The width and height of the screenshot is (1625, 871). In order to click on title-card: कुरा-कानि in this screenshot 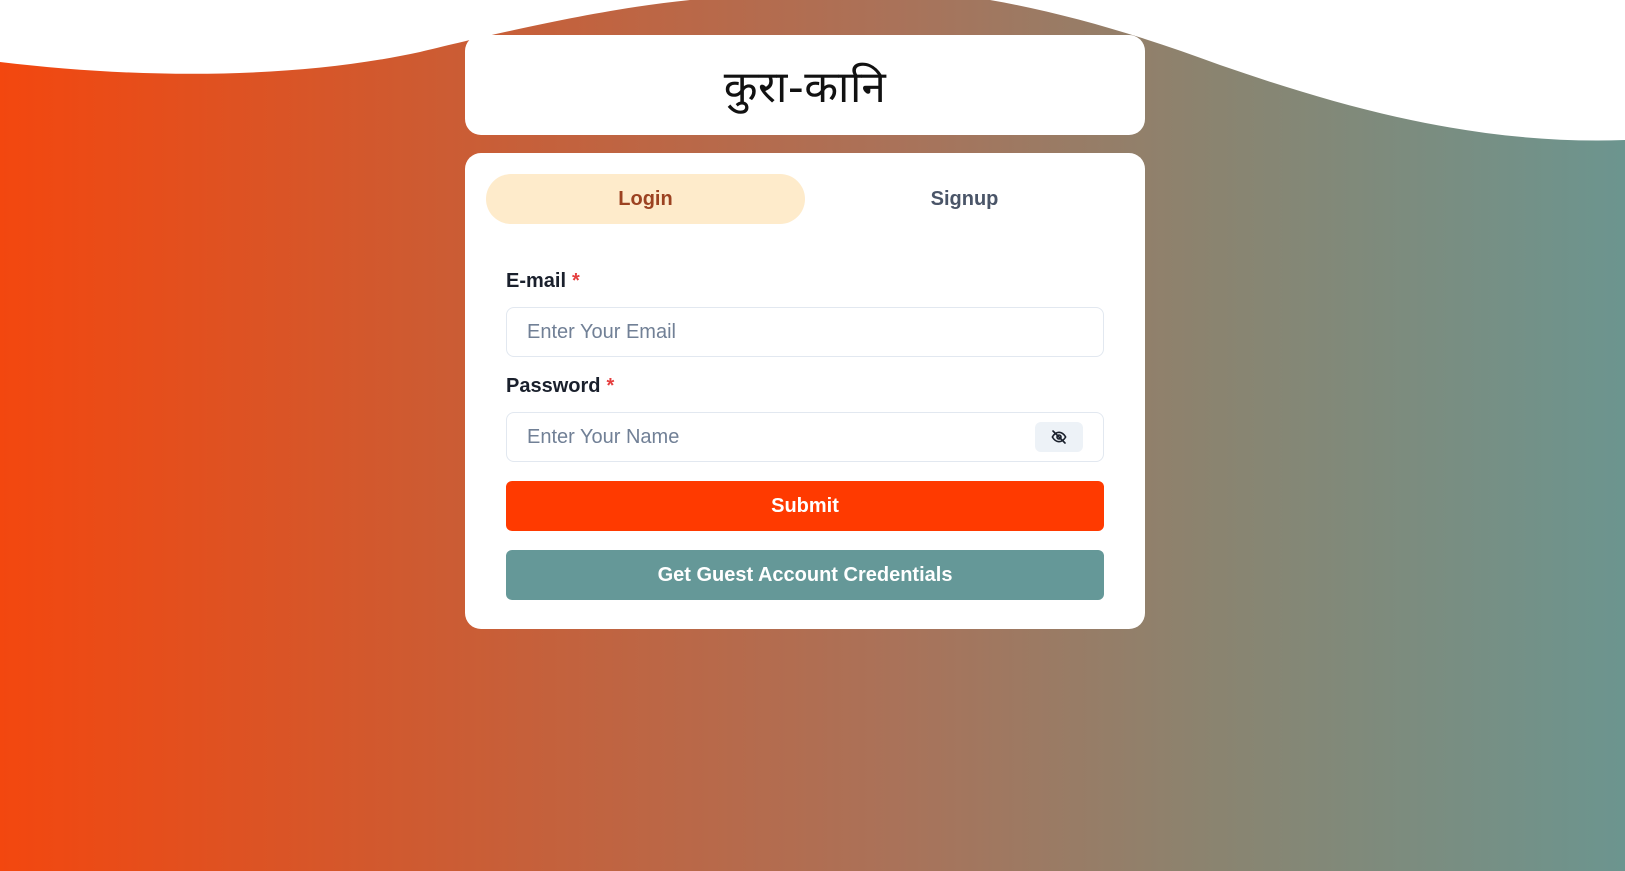, I will do `click(805, 85)`.